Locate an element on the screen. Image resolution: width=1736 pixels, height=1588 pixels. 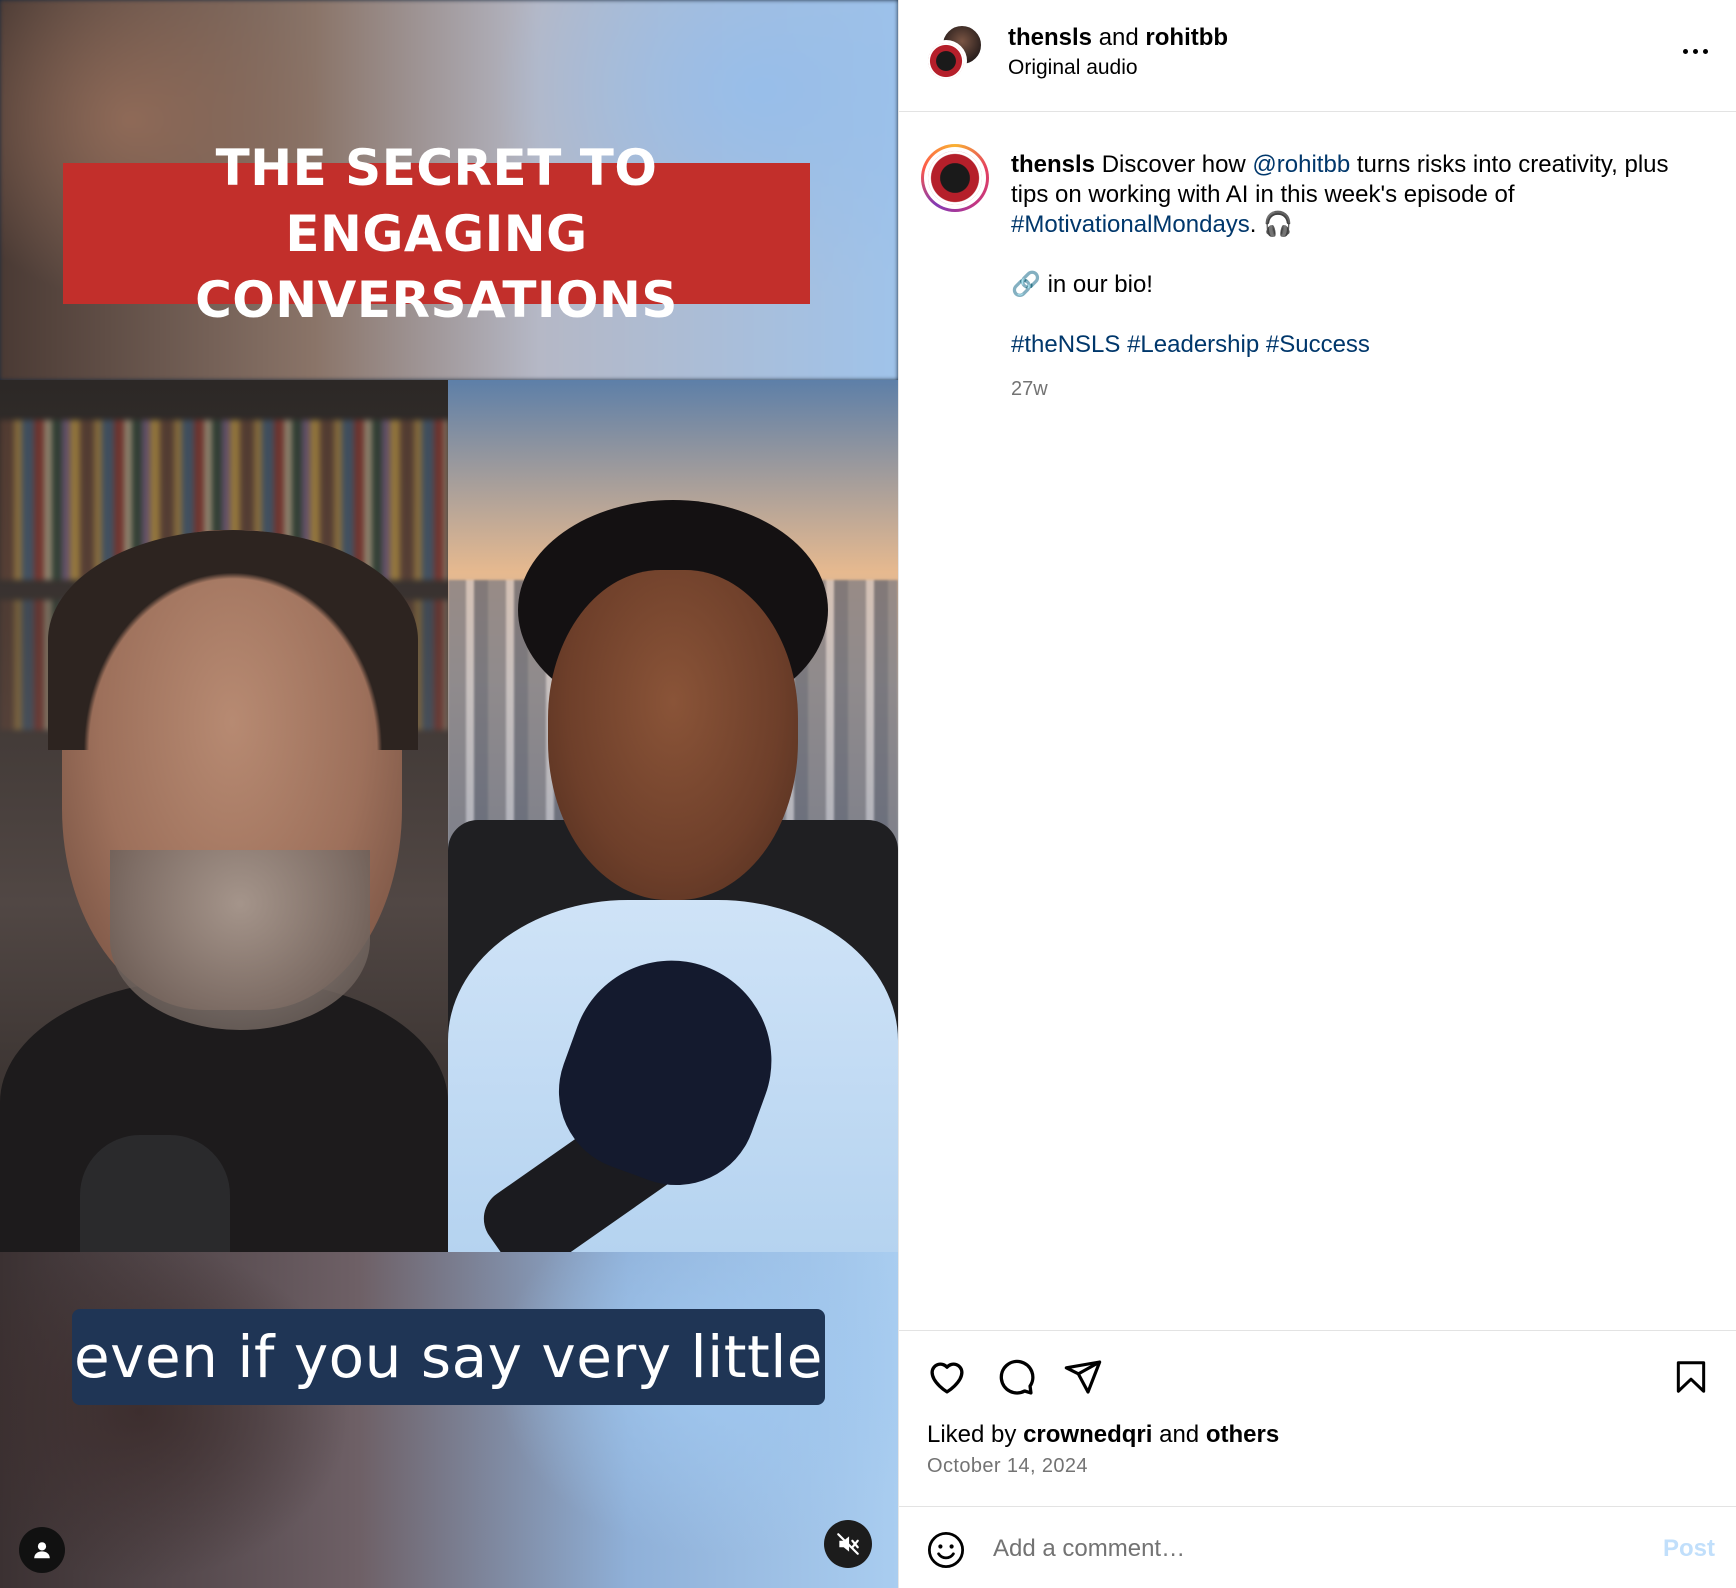
muted-speaker-icon is located at coordinates (848, 1544).